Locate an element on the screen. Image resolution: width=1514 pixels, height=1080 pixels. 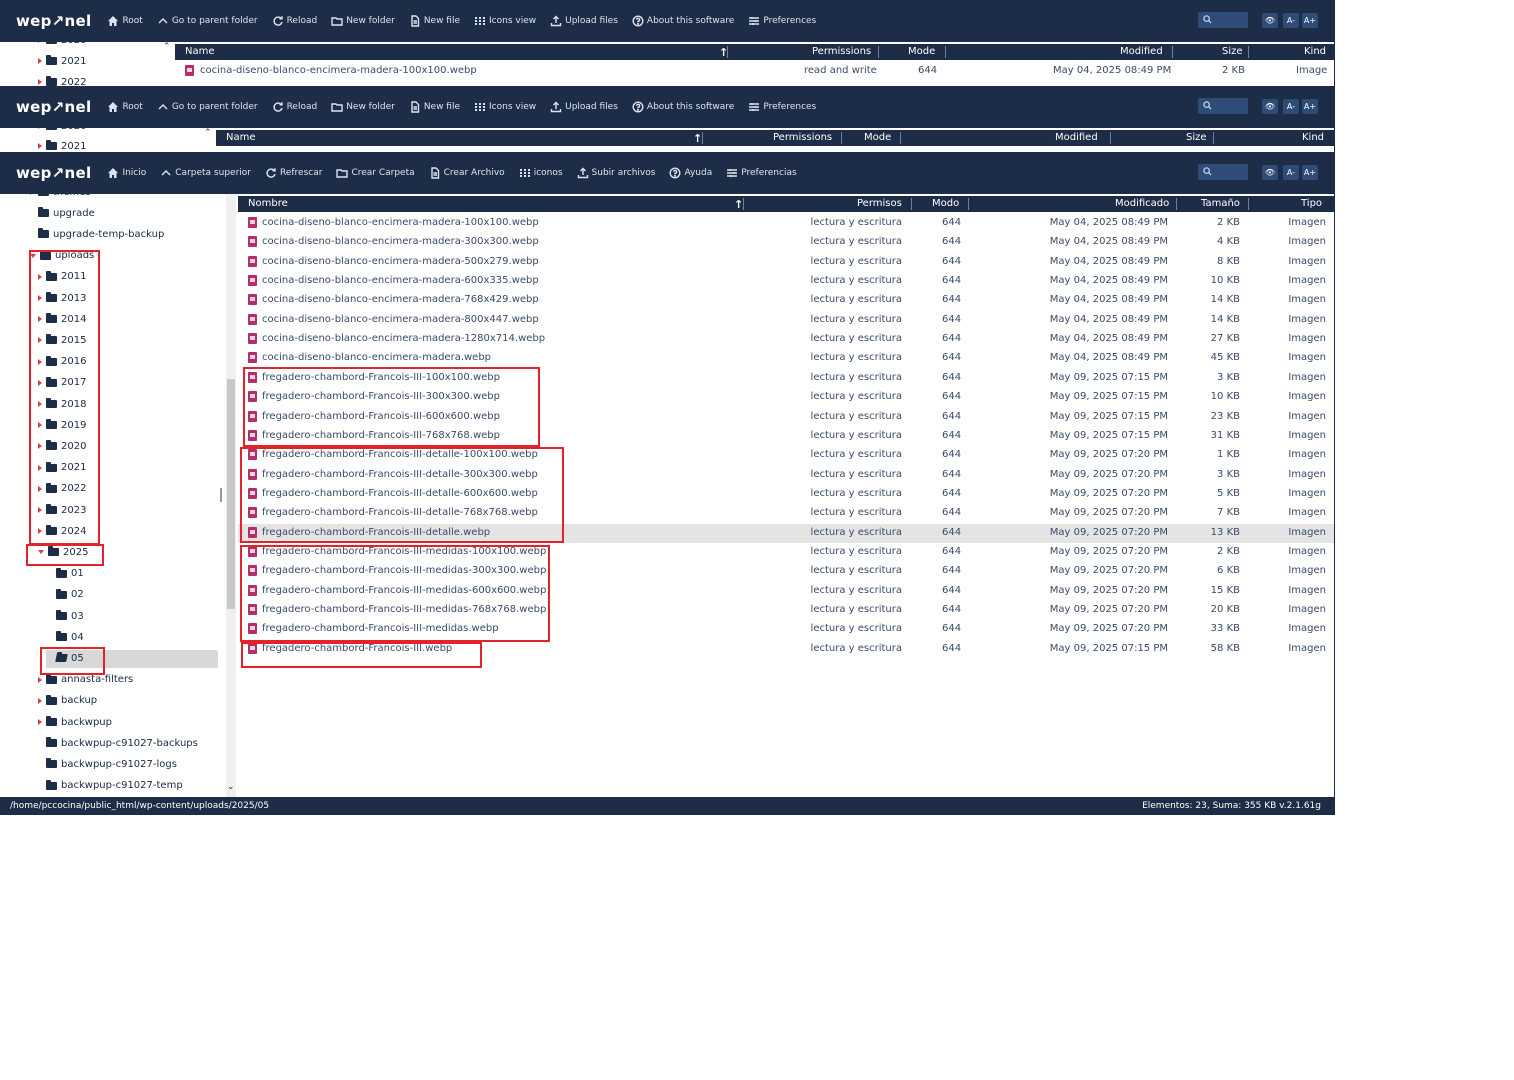
icons-view-button: iconos is located at coordinates (541, 173).